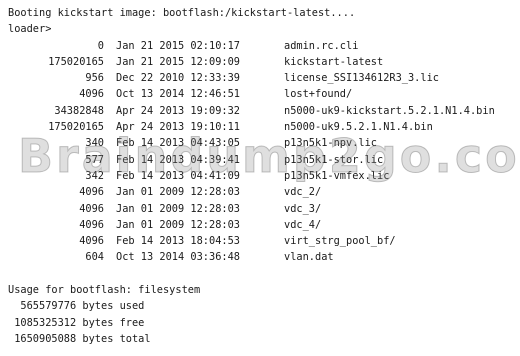 The image size is (520, 356). I want to click on file-date: Feb 14 2013 04:41:09, so click(178, 175).